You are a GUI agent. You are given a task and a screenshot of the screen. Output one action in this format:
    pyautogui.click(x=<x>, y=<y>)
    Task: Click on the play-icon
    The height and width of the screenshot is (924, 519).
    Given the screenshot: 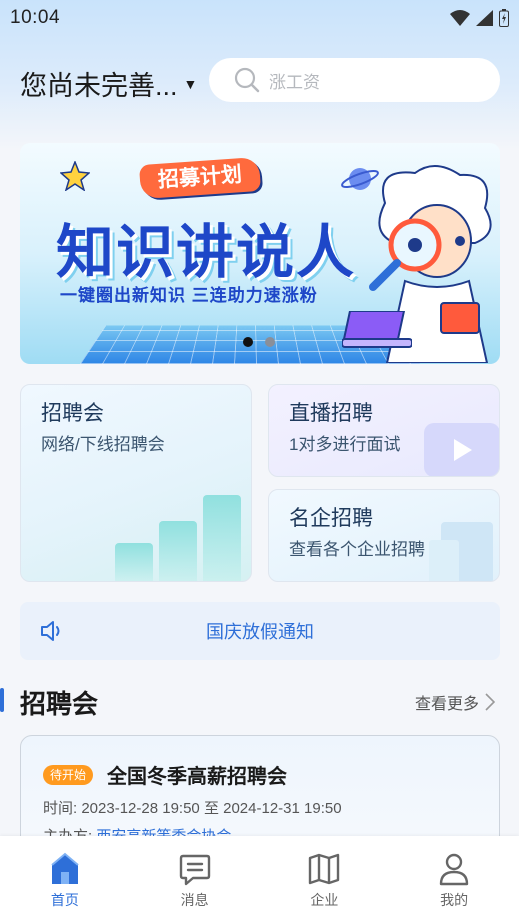 What is the action you would take?
    pyautogui.click(x=461, y=449)
    